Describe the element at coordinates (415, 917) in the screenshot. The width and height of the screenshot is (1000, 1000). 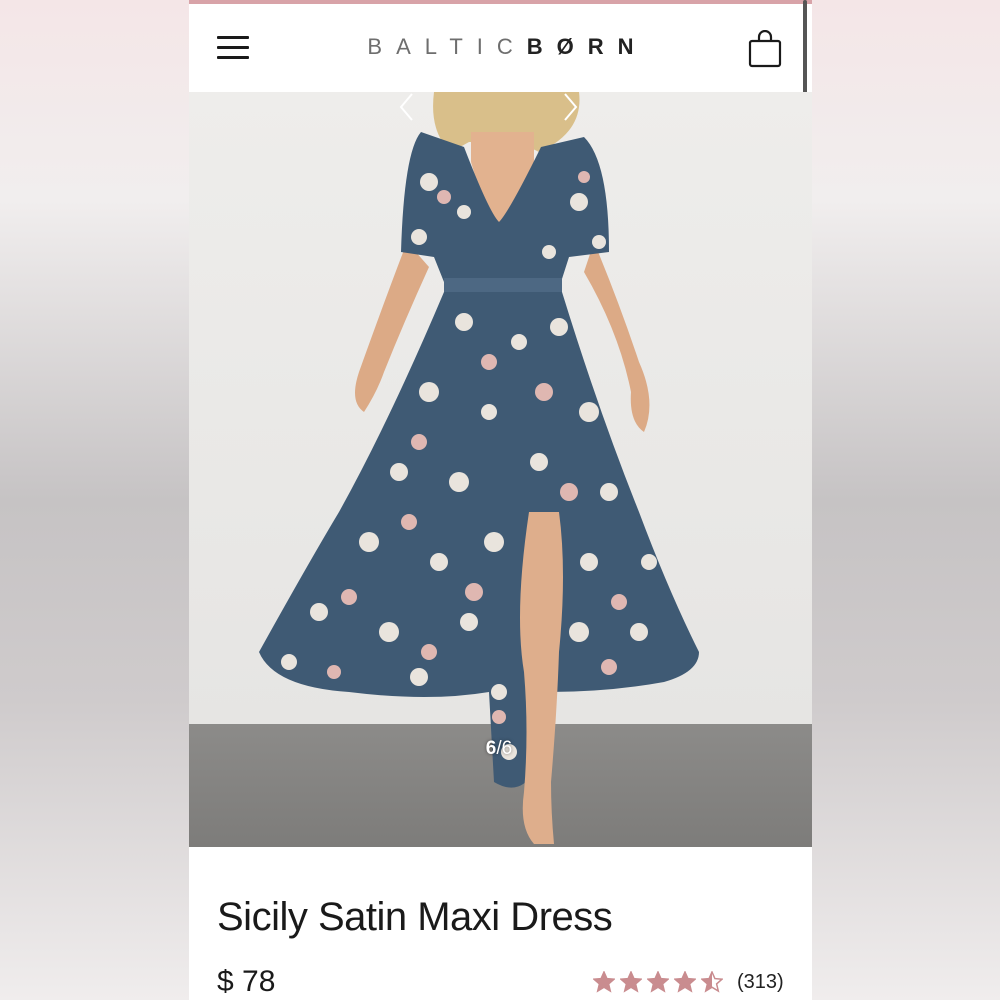
I see `product-title: Sicily Satin Maxi Dress` at that location.